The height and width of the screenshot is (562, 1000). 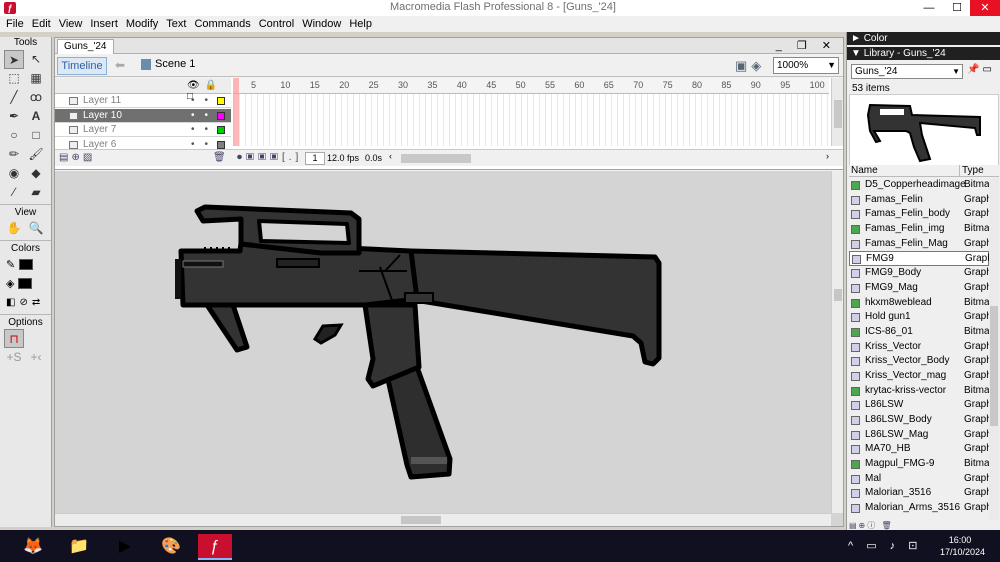 I want to click on delete-layer-icon: 🗑, so click(x=219, y=157).